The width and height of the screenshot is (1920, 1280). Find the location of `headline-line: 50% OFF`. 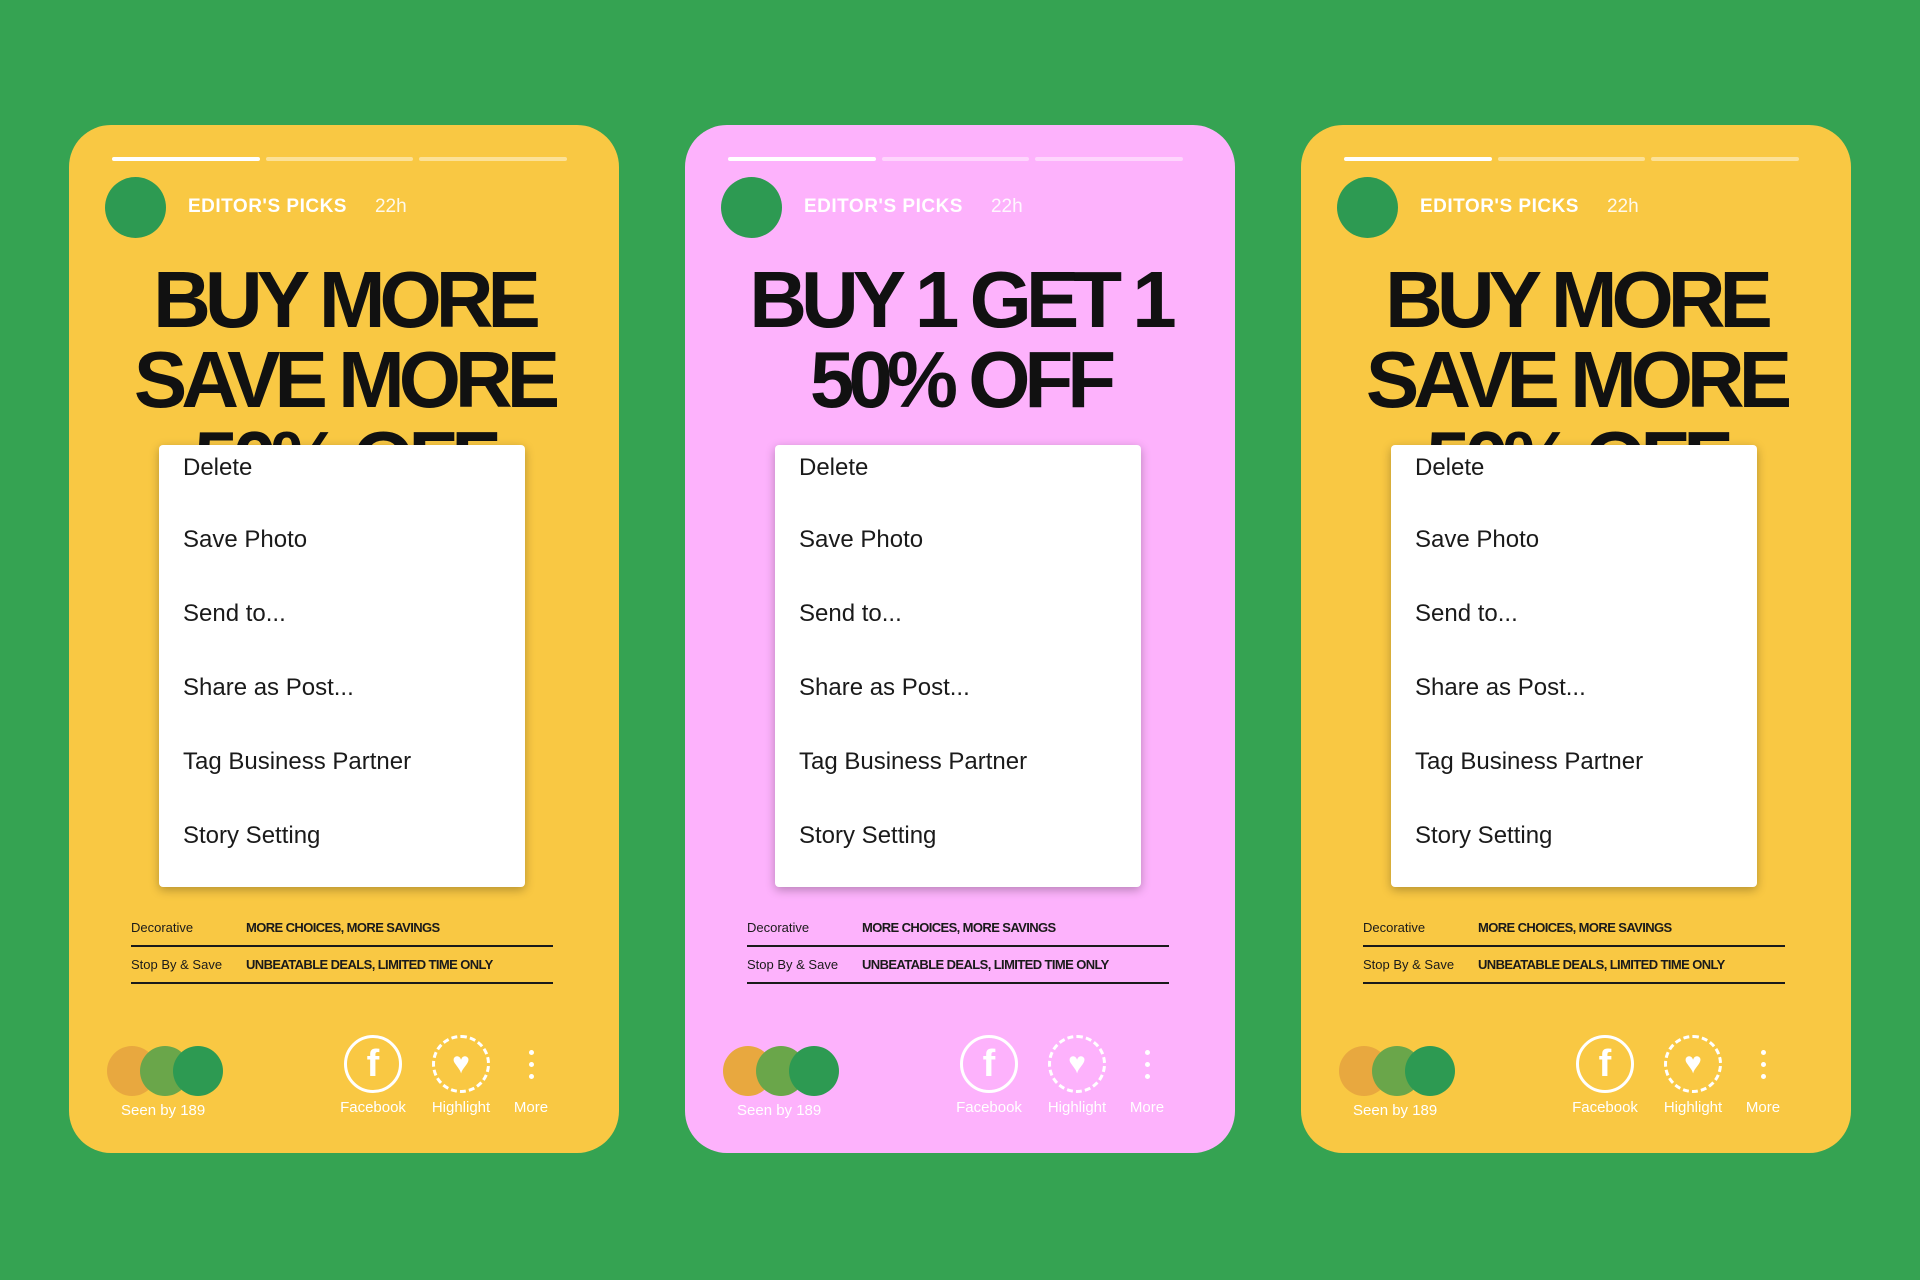

headline-line: 50% OFF is located at coordinates (962, 379).